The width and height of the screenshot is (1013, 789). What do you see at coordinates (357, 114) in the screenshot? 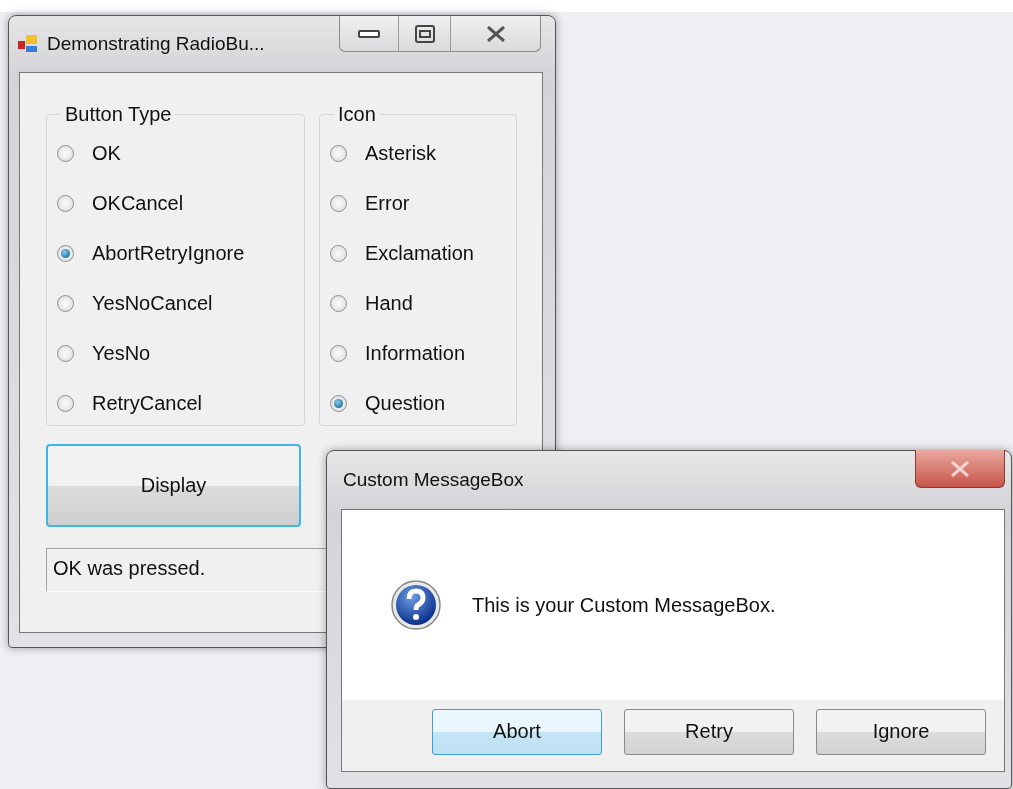
I see `group-label: Icon` at bounding box center [357, 114].